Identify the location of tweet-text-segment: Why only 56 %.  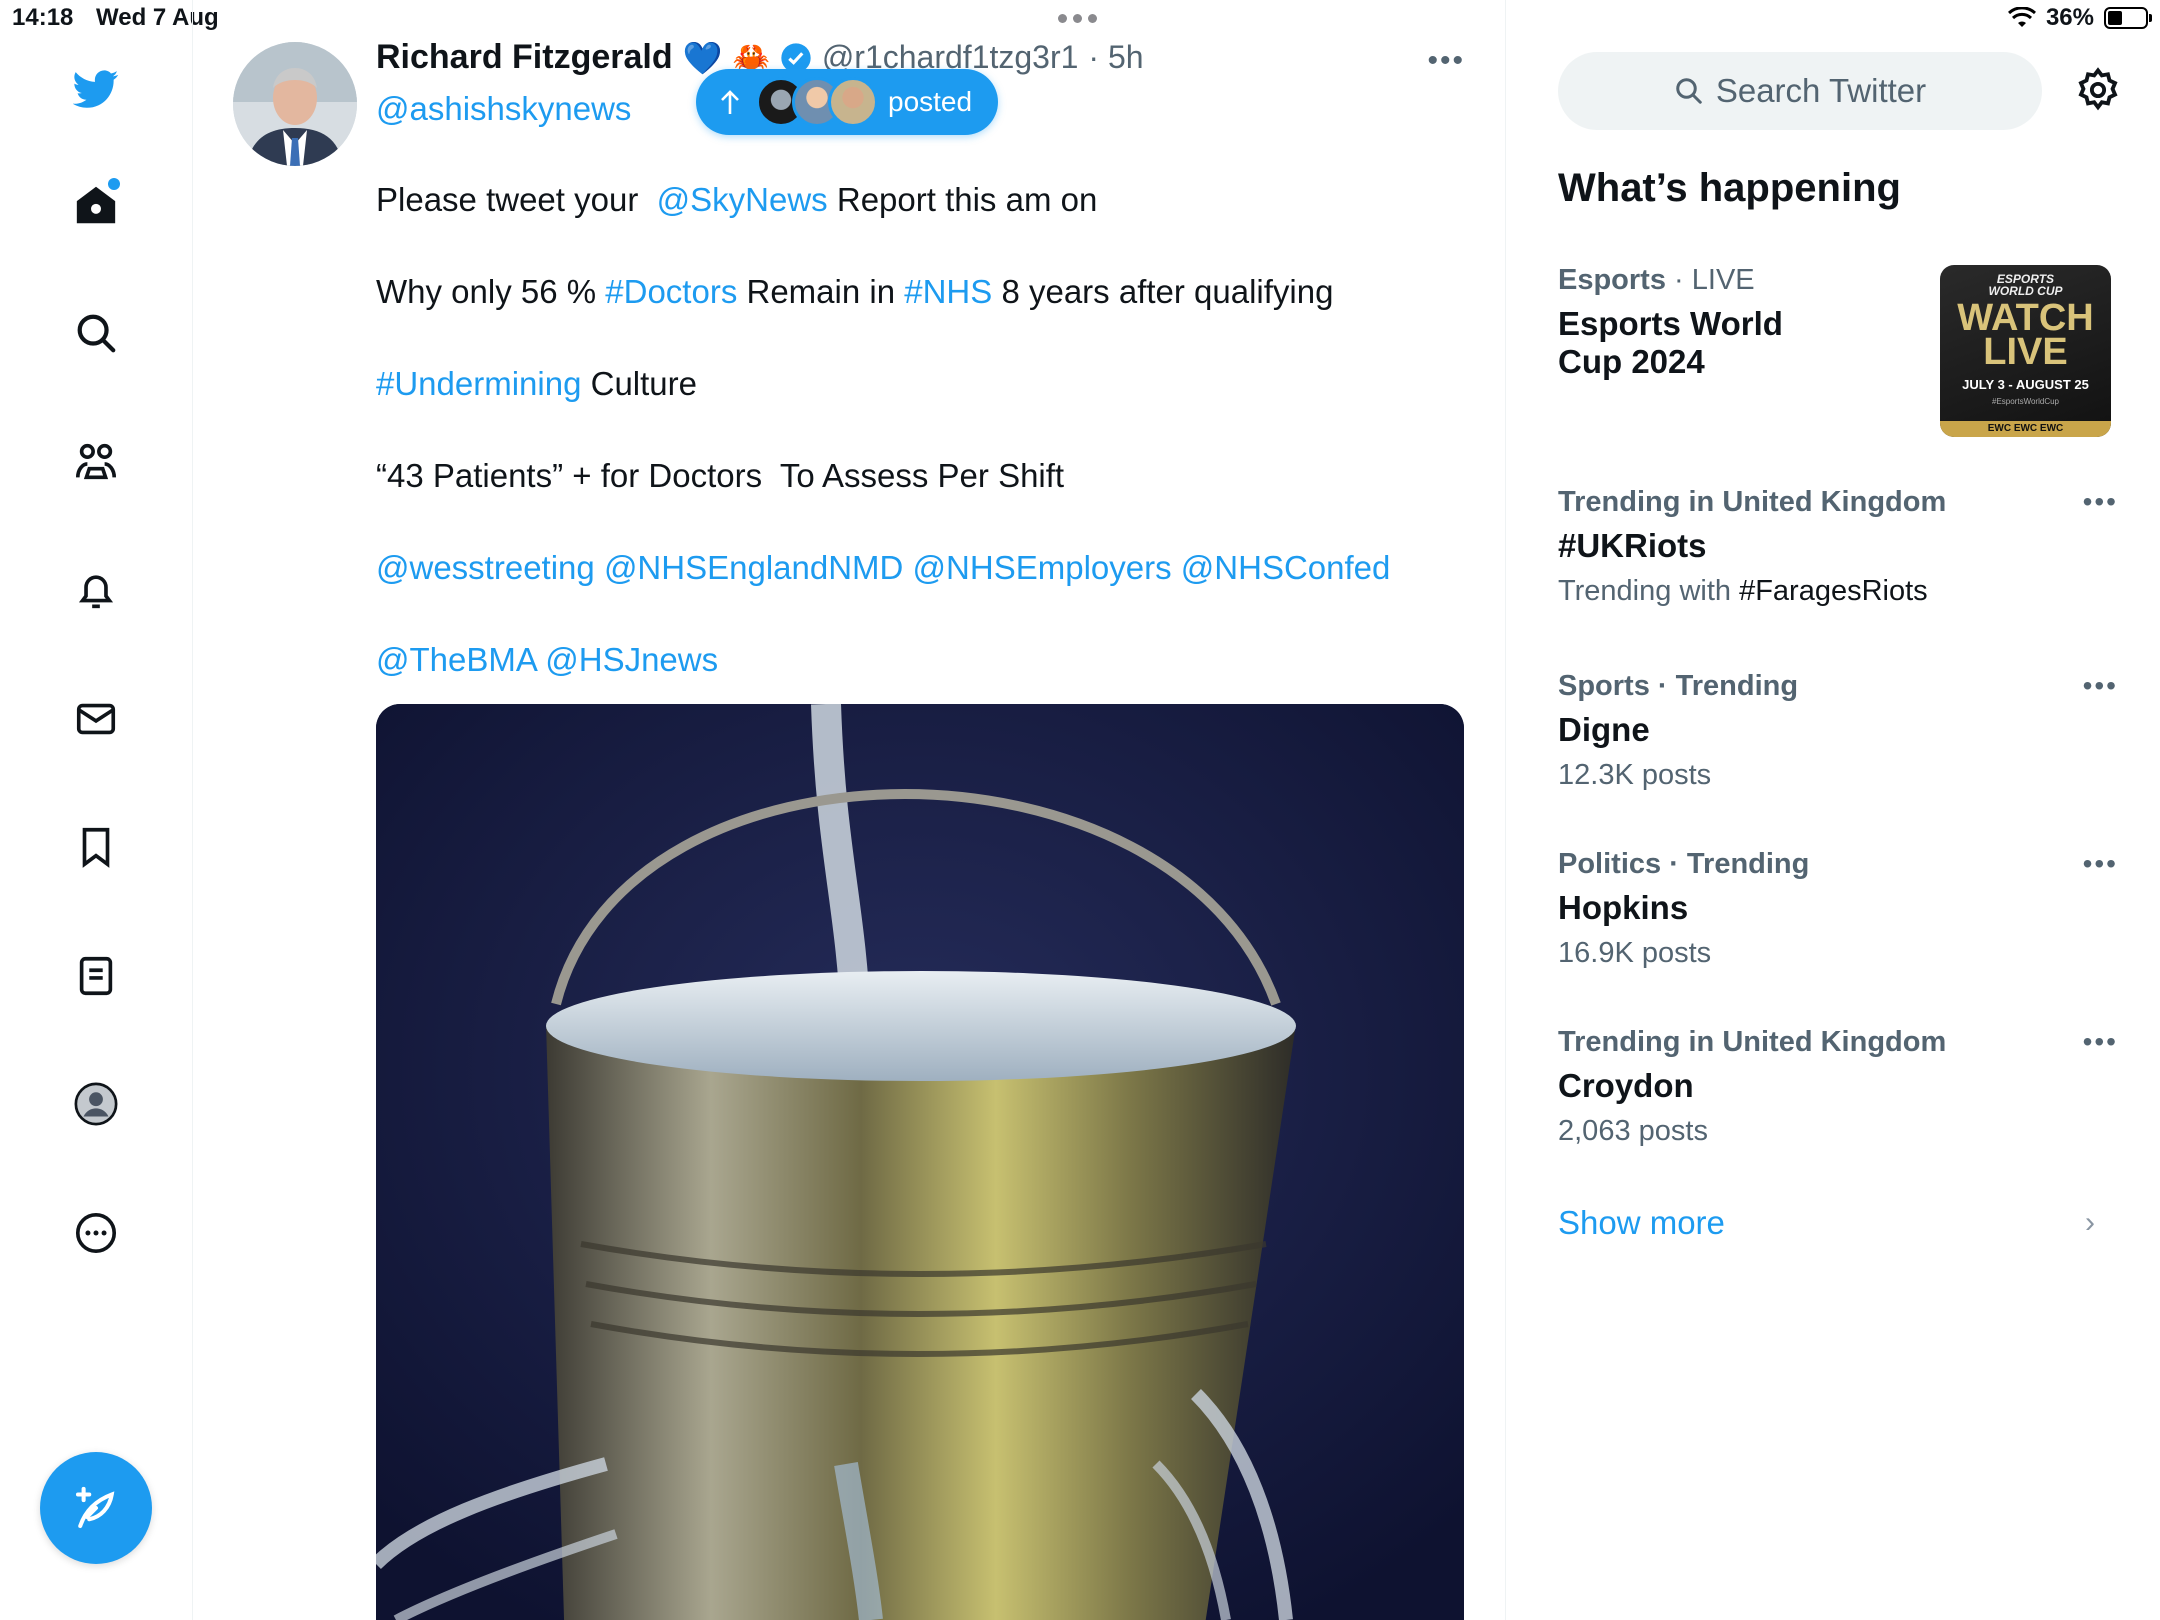
(486, 291).